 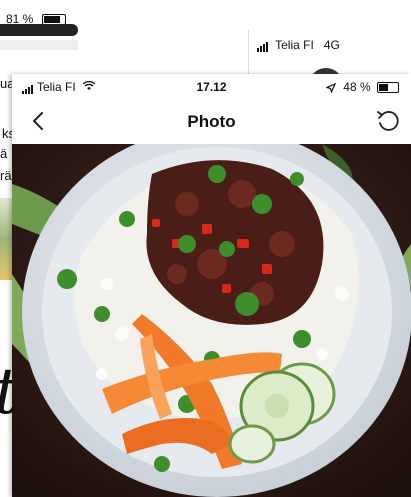 I want to click on status-right-group: 48 %, so click(x=362, y=87).